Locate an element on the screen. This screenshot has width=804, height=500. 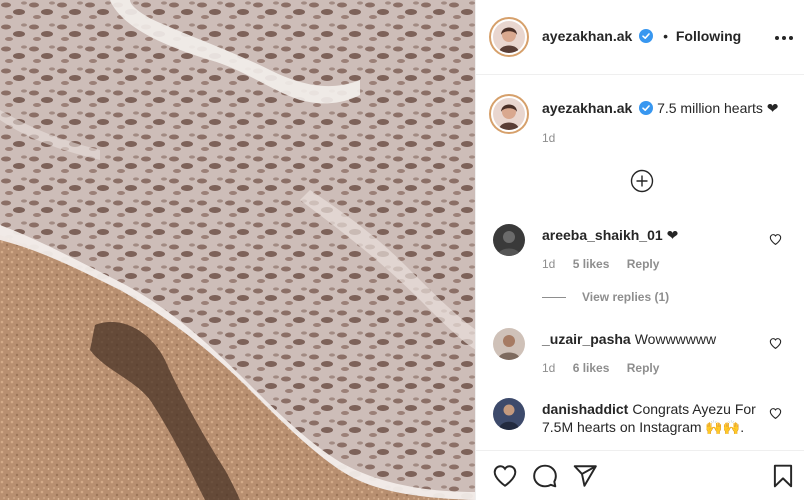
heart-outline-icon is located at coordinates (505, 476).